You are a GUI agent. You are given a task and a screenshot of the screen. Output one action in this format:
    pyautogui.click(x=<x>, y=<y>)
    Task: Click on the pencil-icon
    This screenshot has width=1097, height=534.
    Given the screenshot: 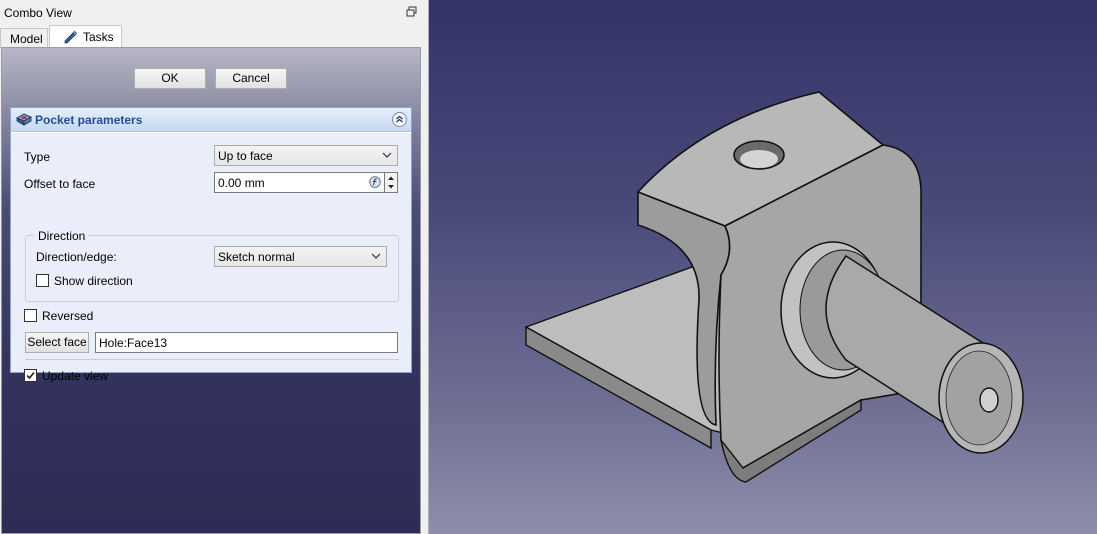 What is the action you would take?
    pyautogui.click(x=71, y=37)
    